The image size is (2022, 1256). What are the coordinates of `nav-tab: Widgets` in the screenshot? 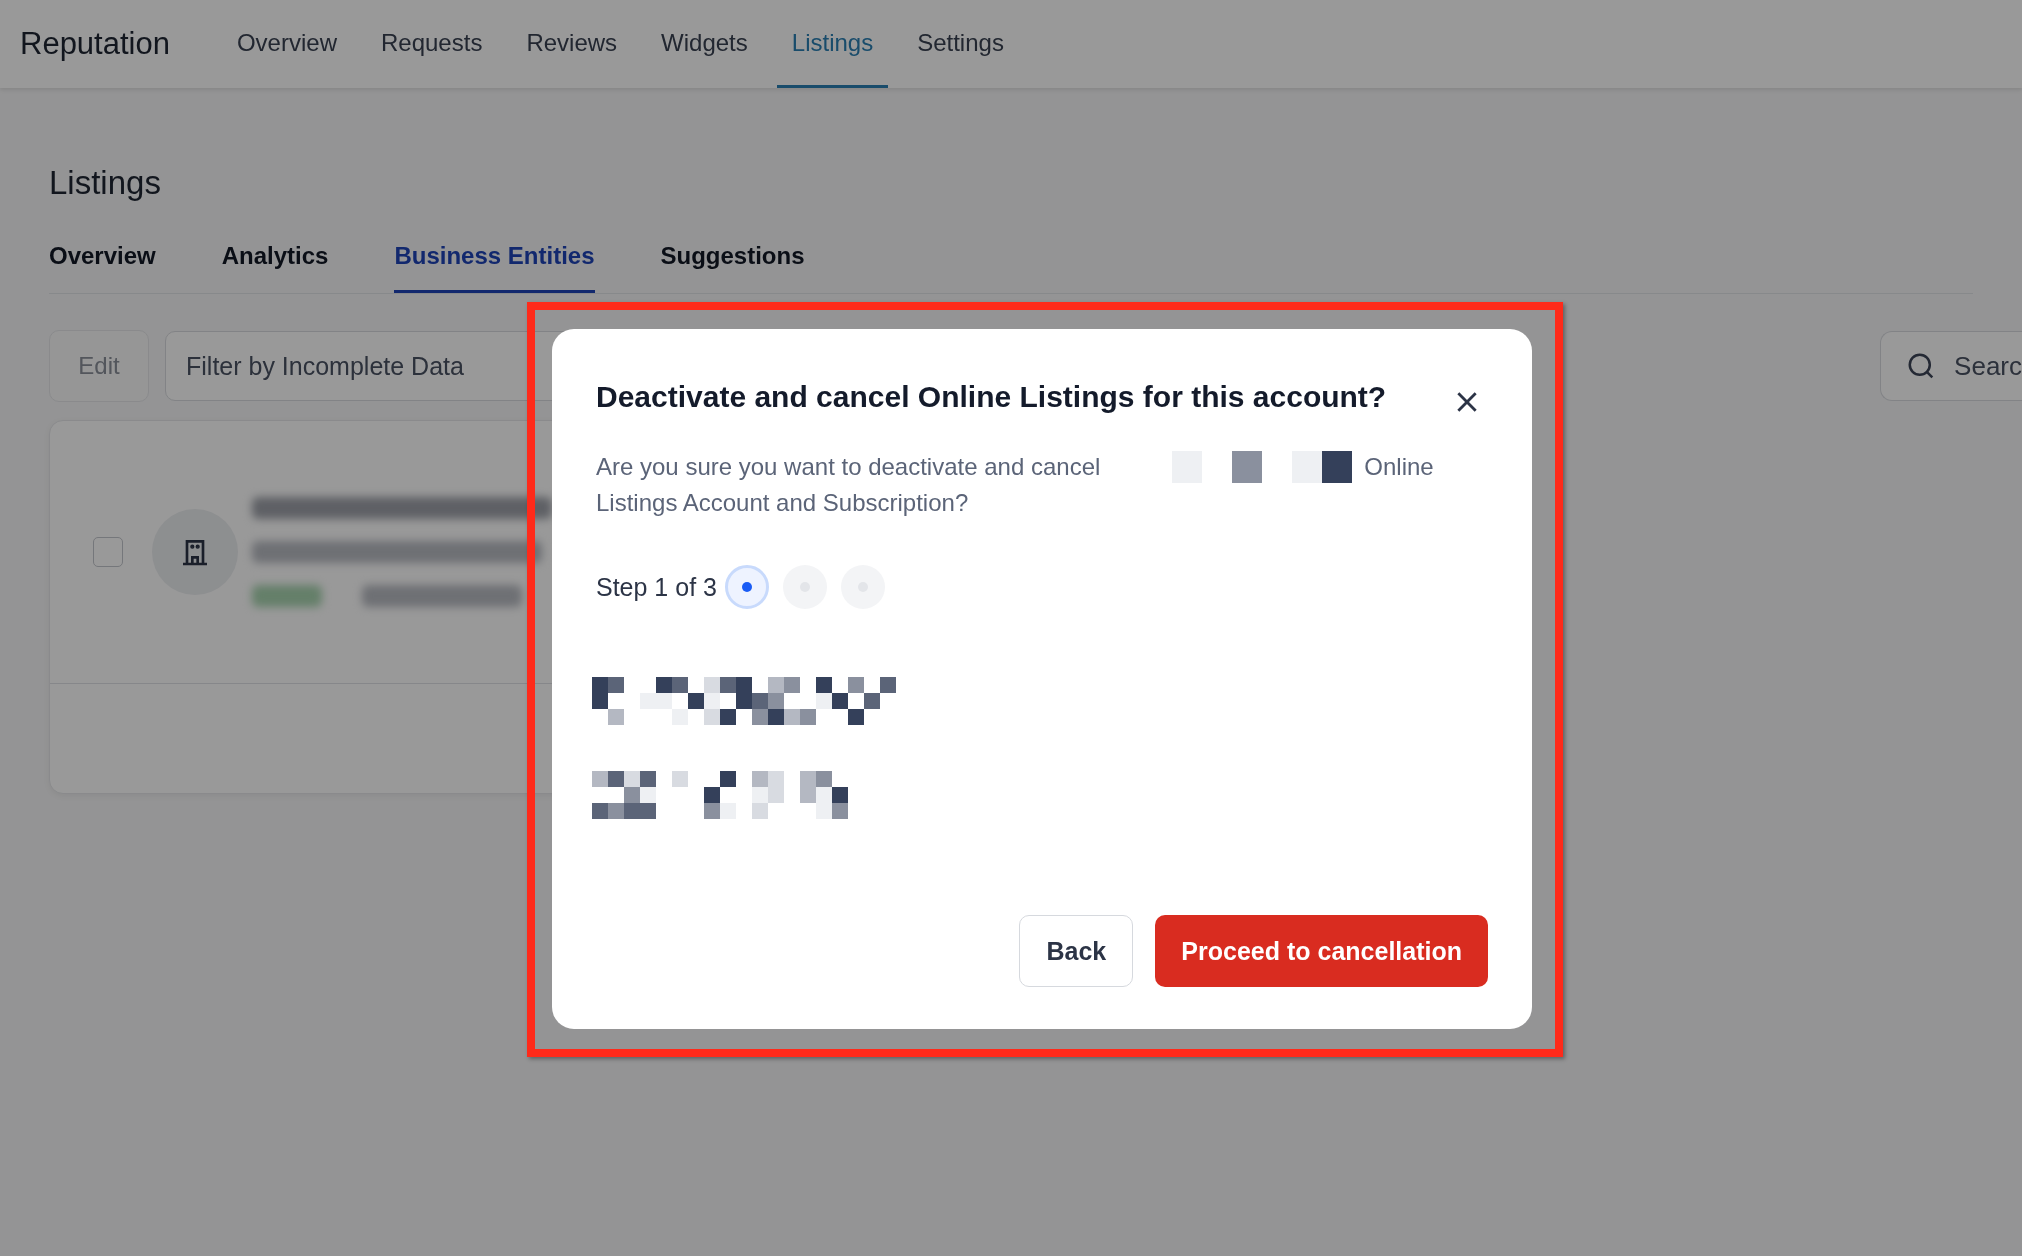 It's located at (704, 44).